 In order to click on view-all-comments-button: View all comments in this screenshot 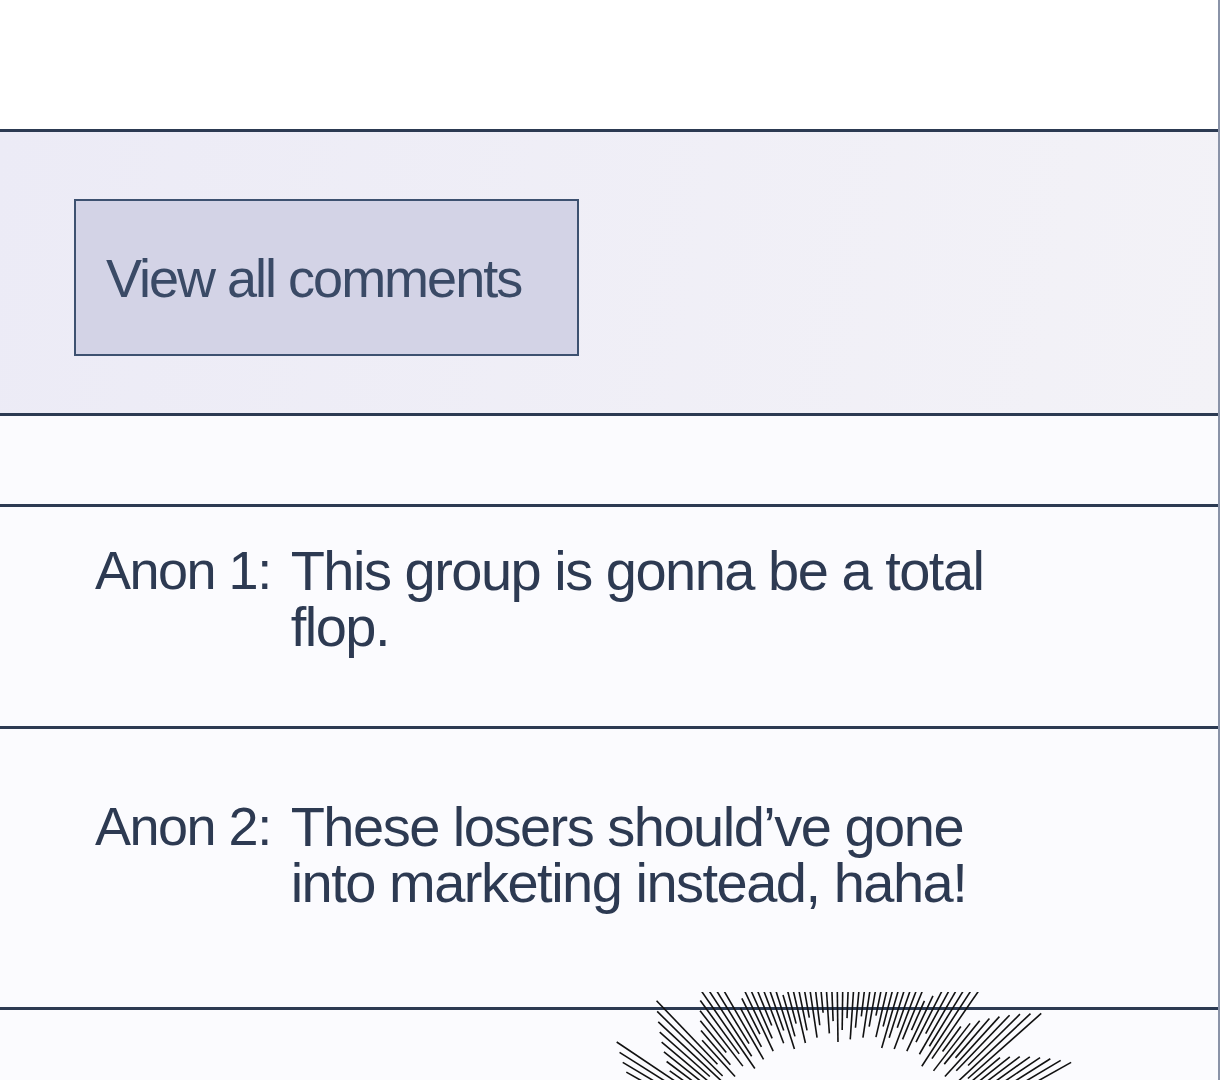, I will do `click(326, 277)`.